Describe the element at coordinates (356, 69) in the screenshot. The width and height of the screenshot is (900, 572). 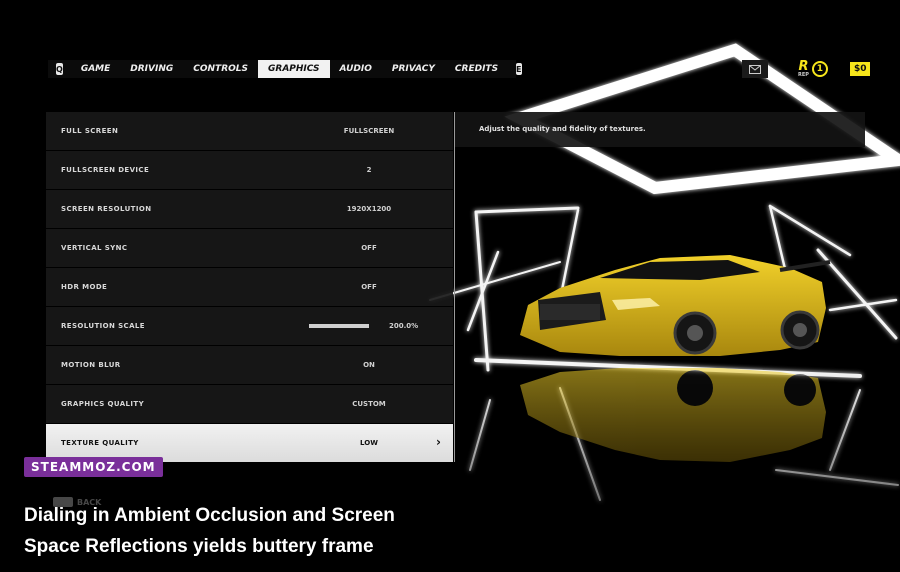
I see `tab-audio: AUDIO` at that location.